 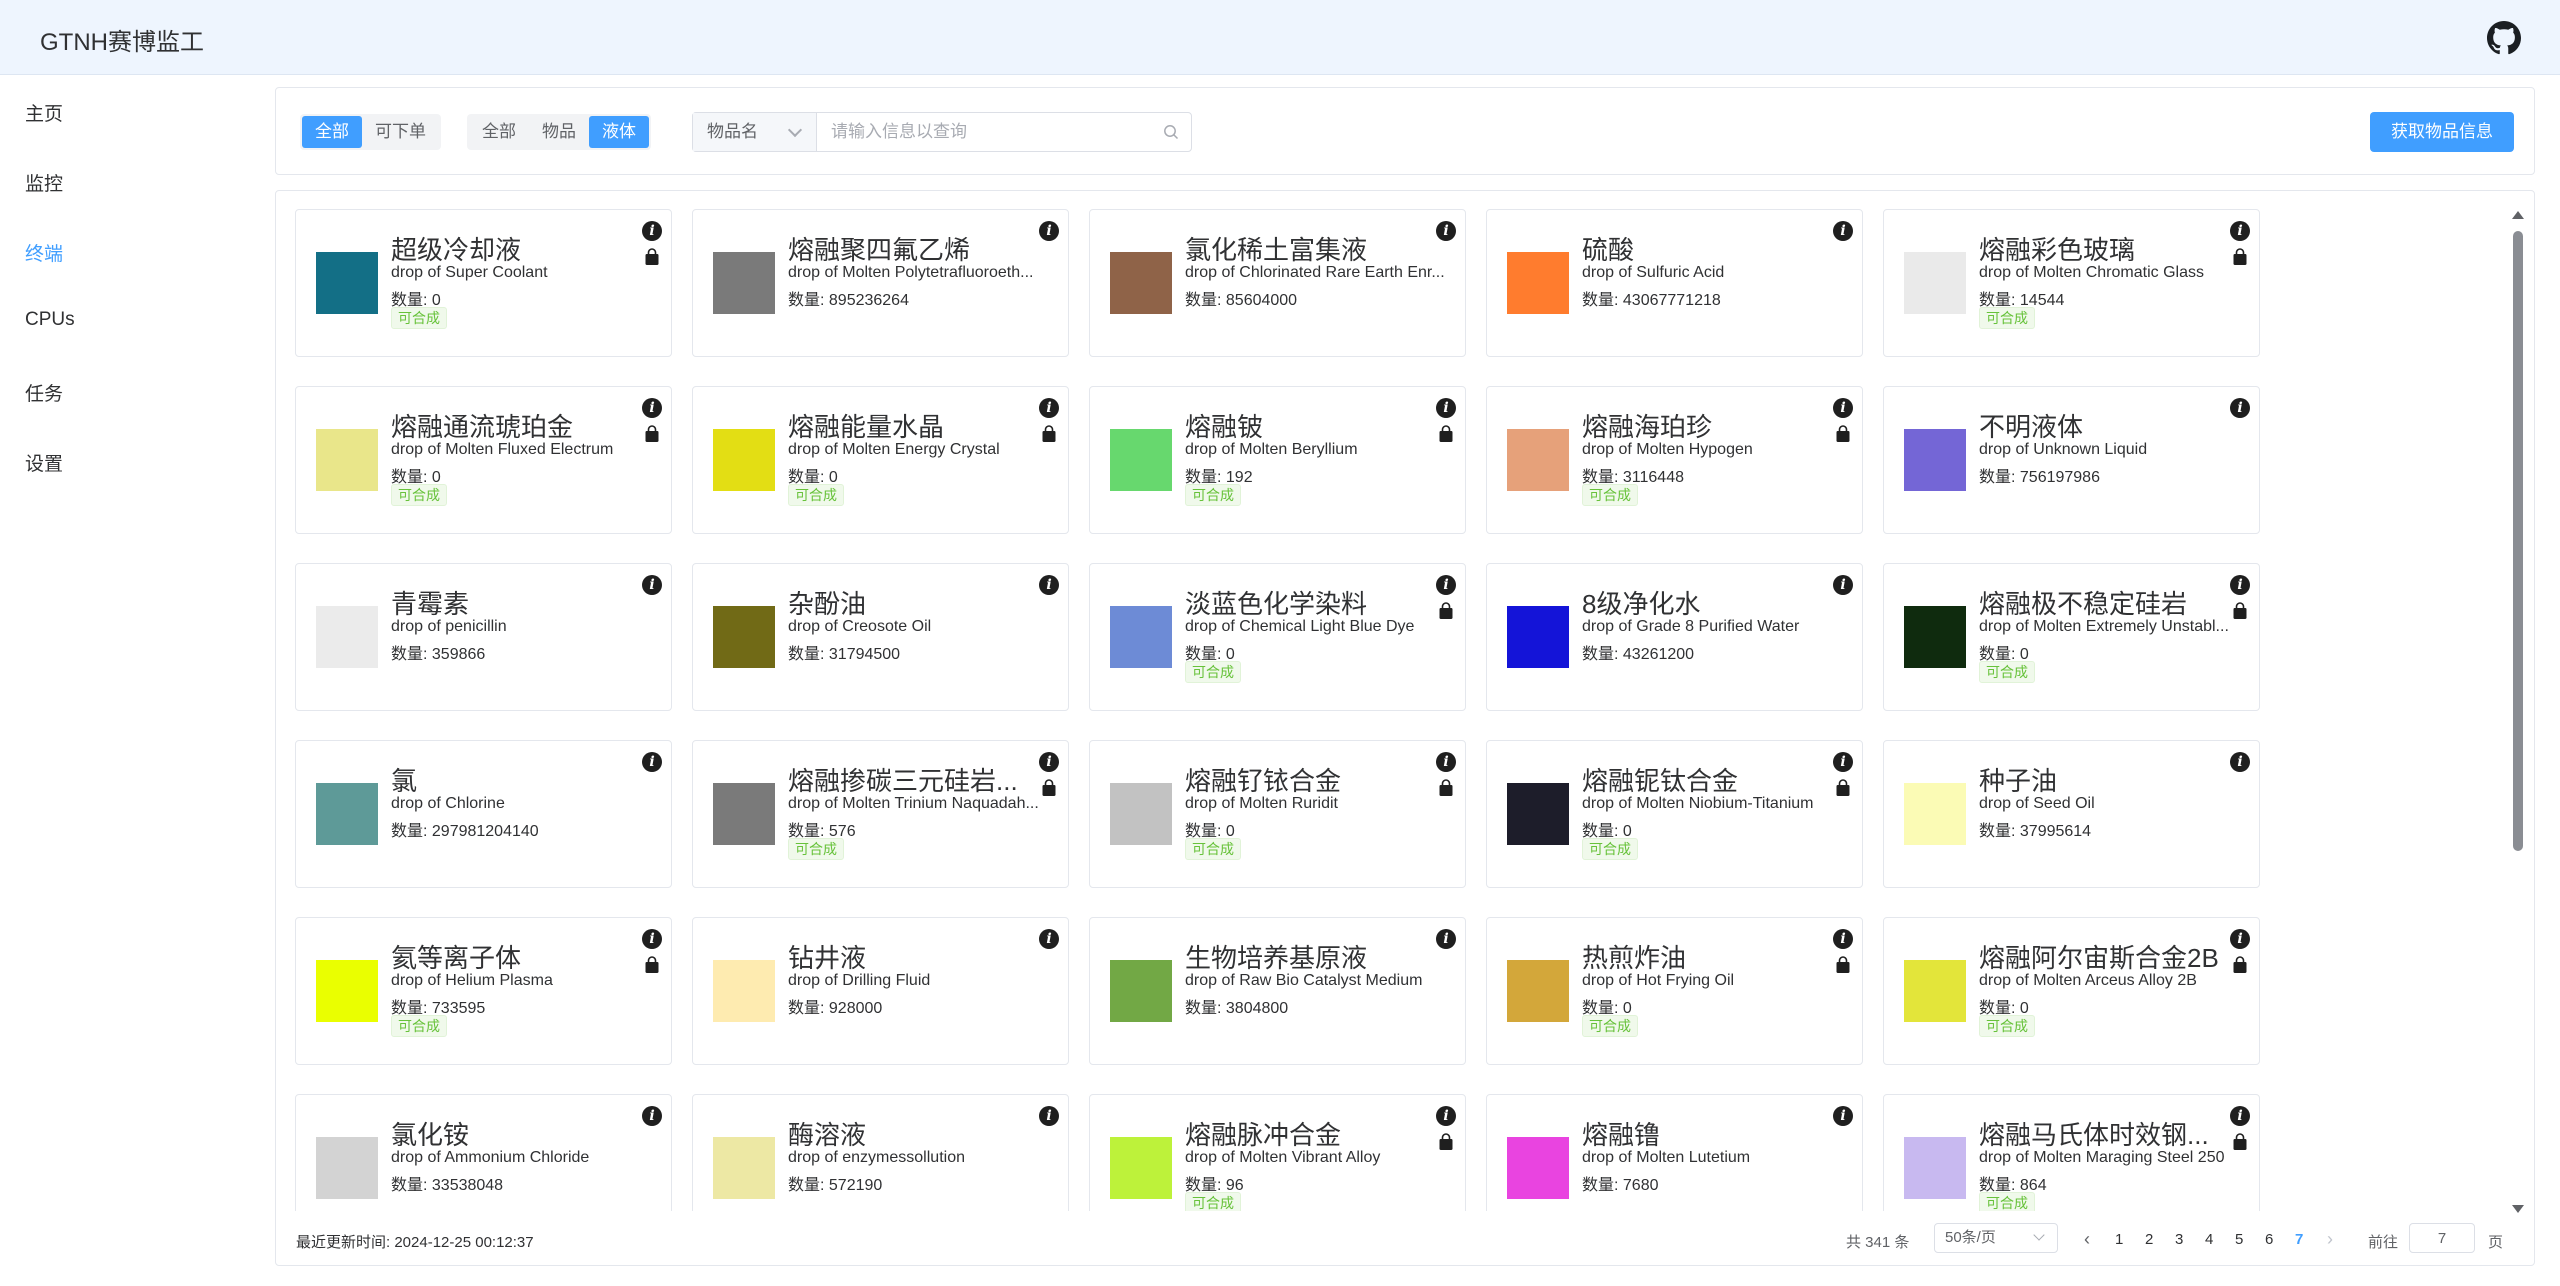 I want to click on filter-all-button: 全部, so click(x=332, y=132).